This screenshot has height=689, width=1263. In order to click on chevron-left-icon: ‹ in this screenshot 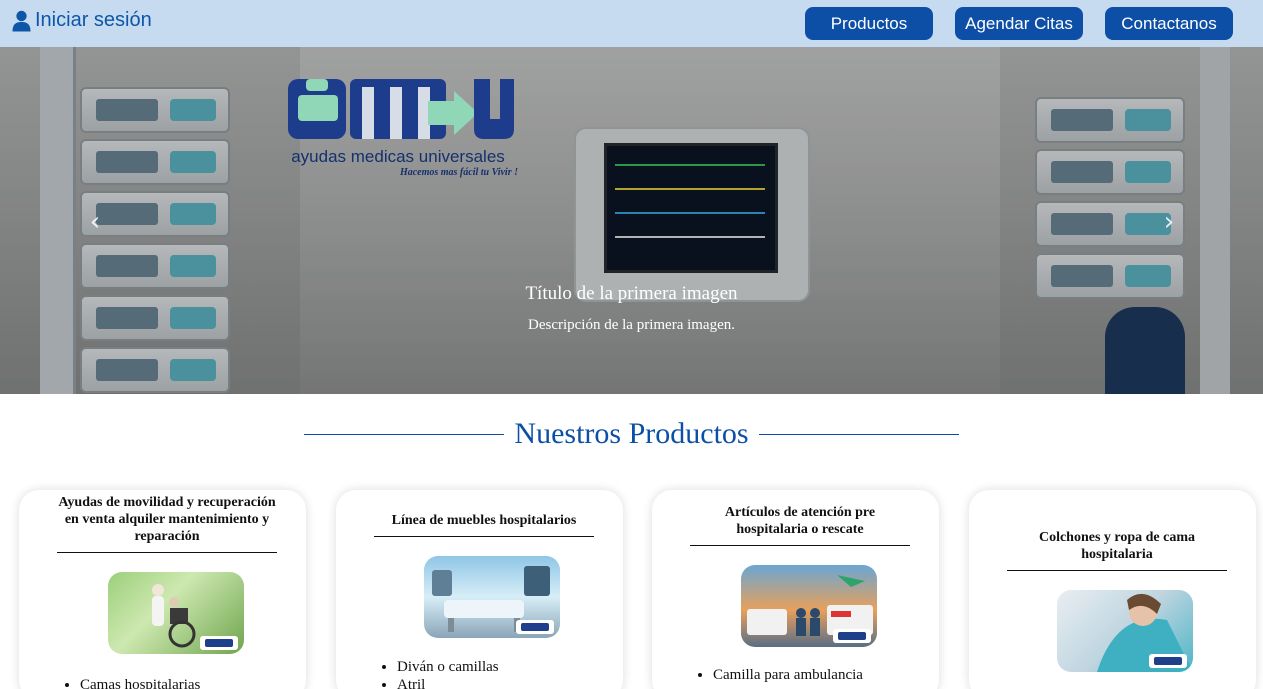, I will do `click(95, 222)`.